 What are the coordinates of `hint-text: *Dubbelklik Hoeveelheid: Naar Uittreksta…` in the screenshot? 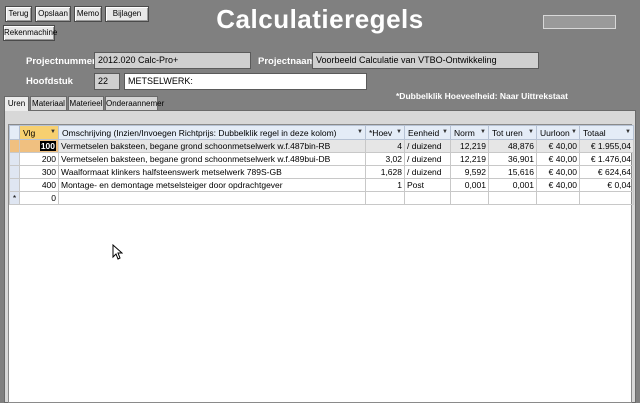 It's located at (482, 96).